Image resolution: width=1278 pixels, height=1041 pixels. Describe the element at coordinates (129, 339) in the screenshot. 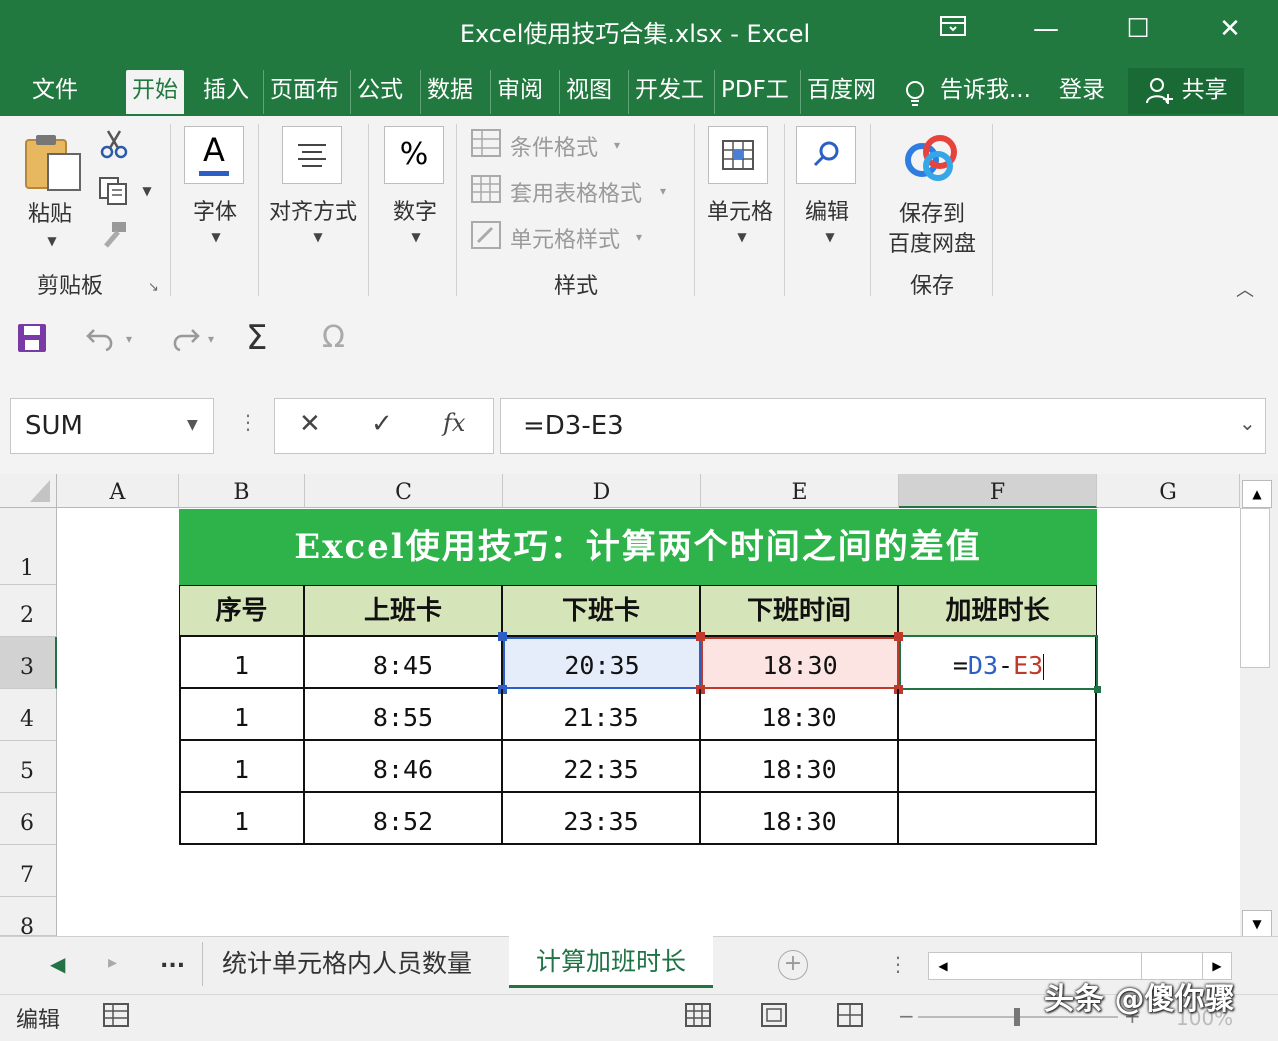

I see `undo-dropdown-arrow: ▾` at that location.